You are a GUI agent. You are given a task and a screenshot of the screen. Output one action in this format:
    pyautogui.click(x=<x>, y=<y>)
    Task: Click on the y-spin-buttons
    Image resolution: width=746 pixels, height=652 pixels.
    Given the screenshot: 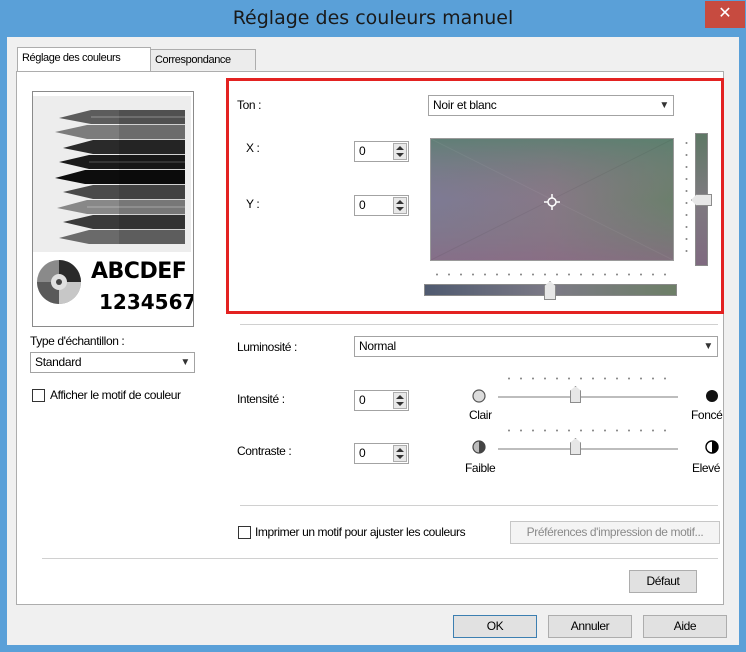 What is the action you would take?
    pyautogui.click(x=400, y=205)
    